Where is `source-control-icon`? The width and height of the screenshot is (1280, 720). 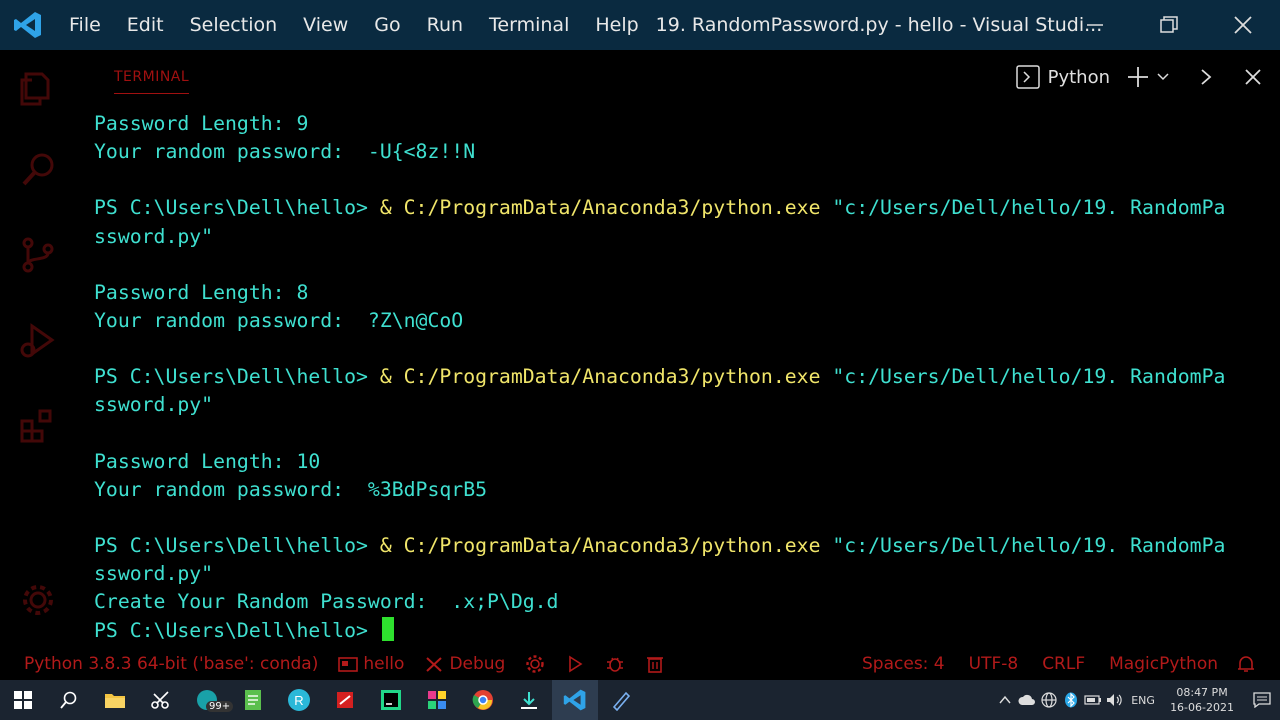
source-control-icon is located at coordinates (38, 255).